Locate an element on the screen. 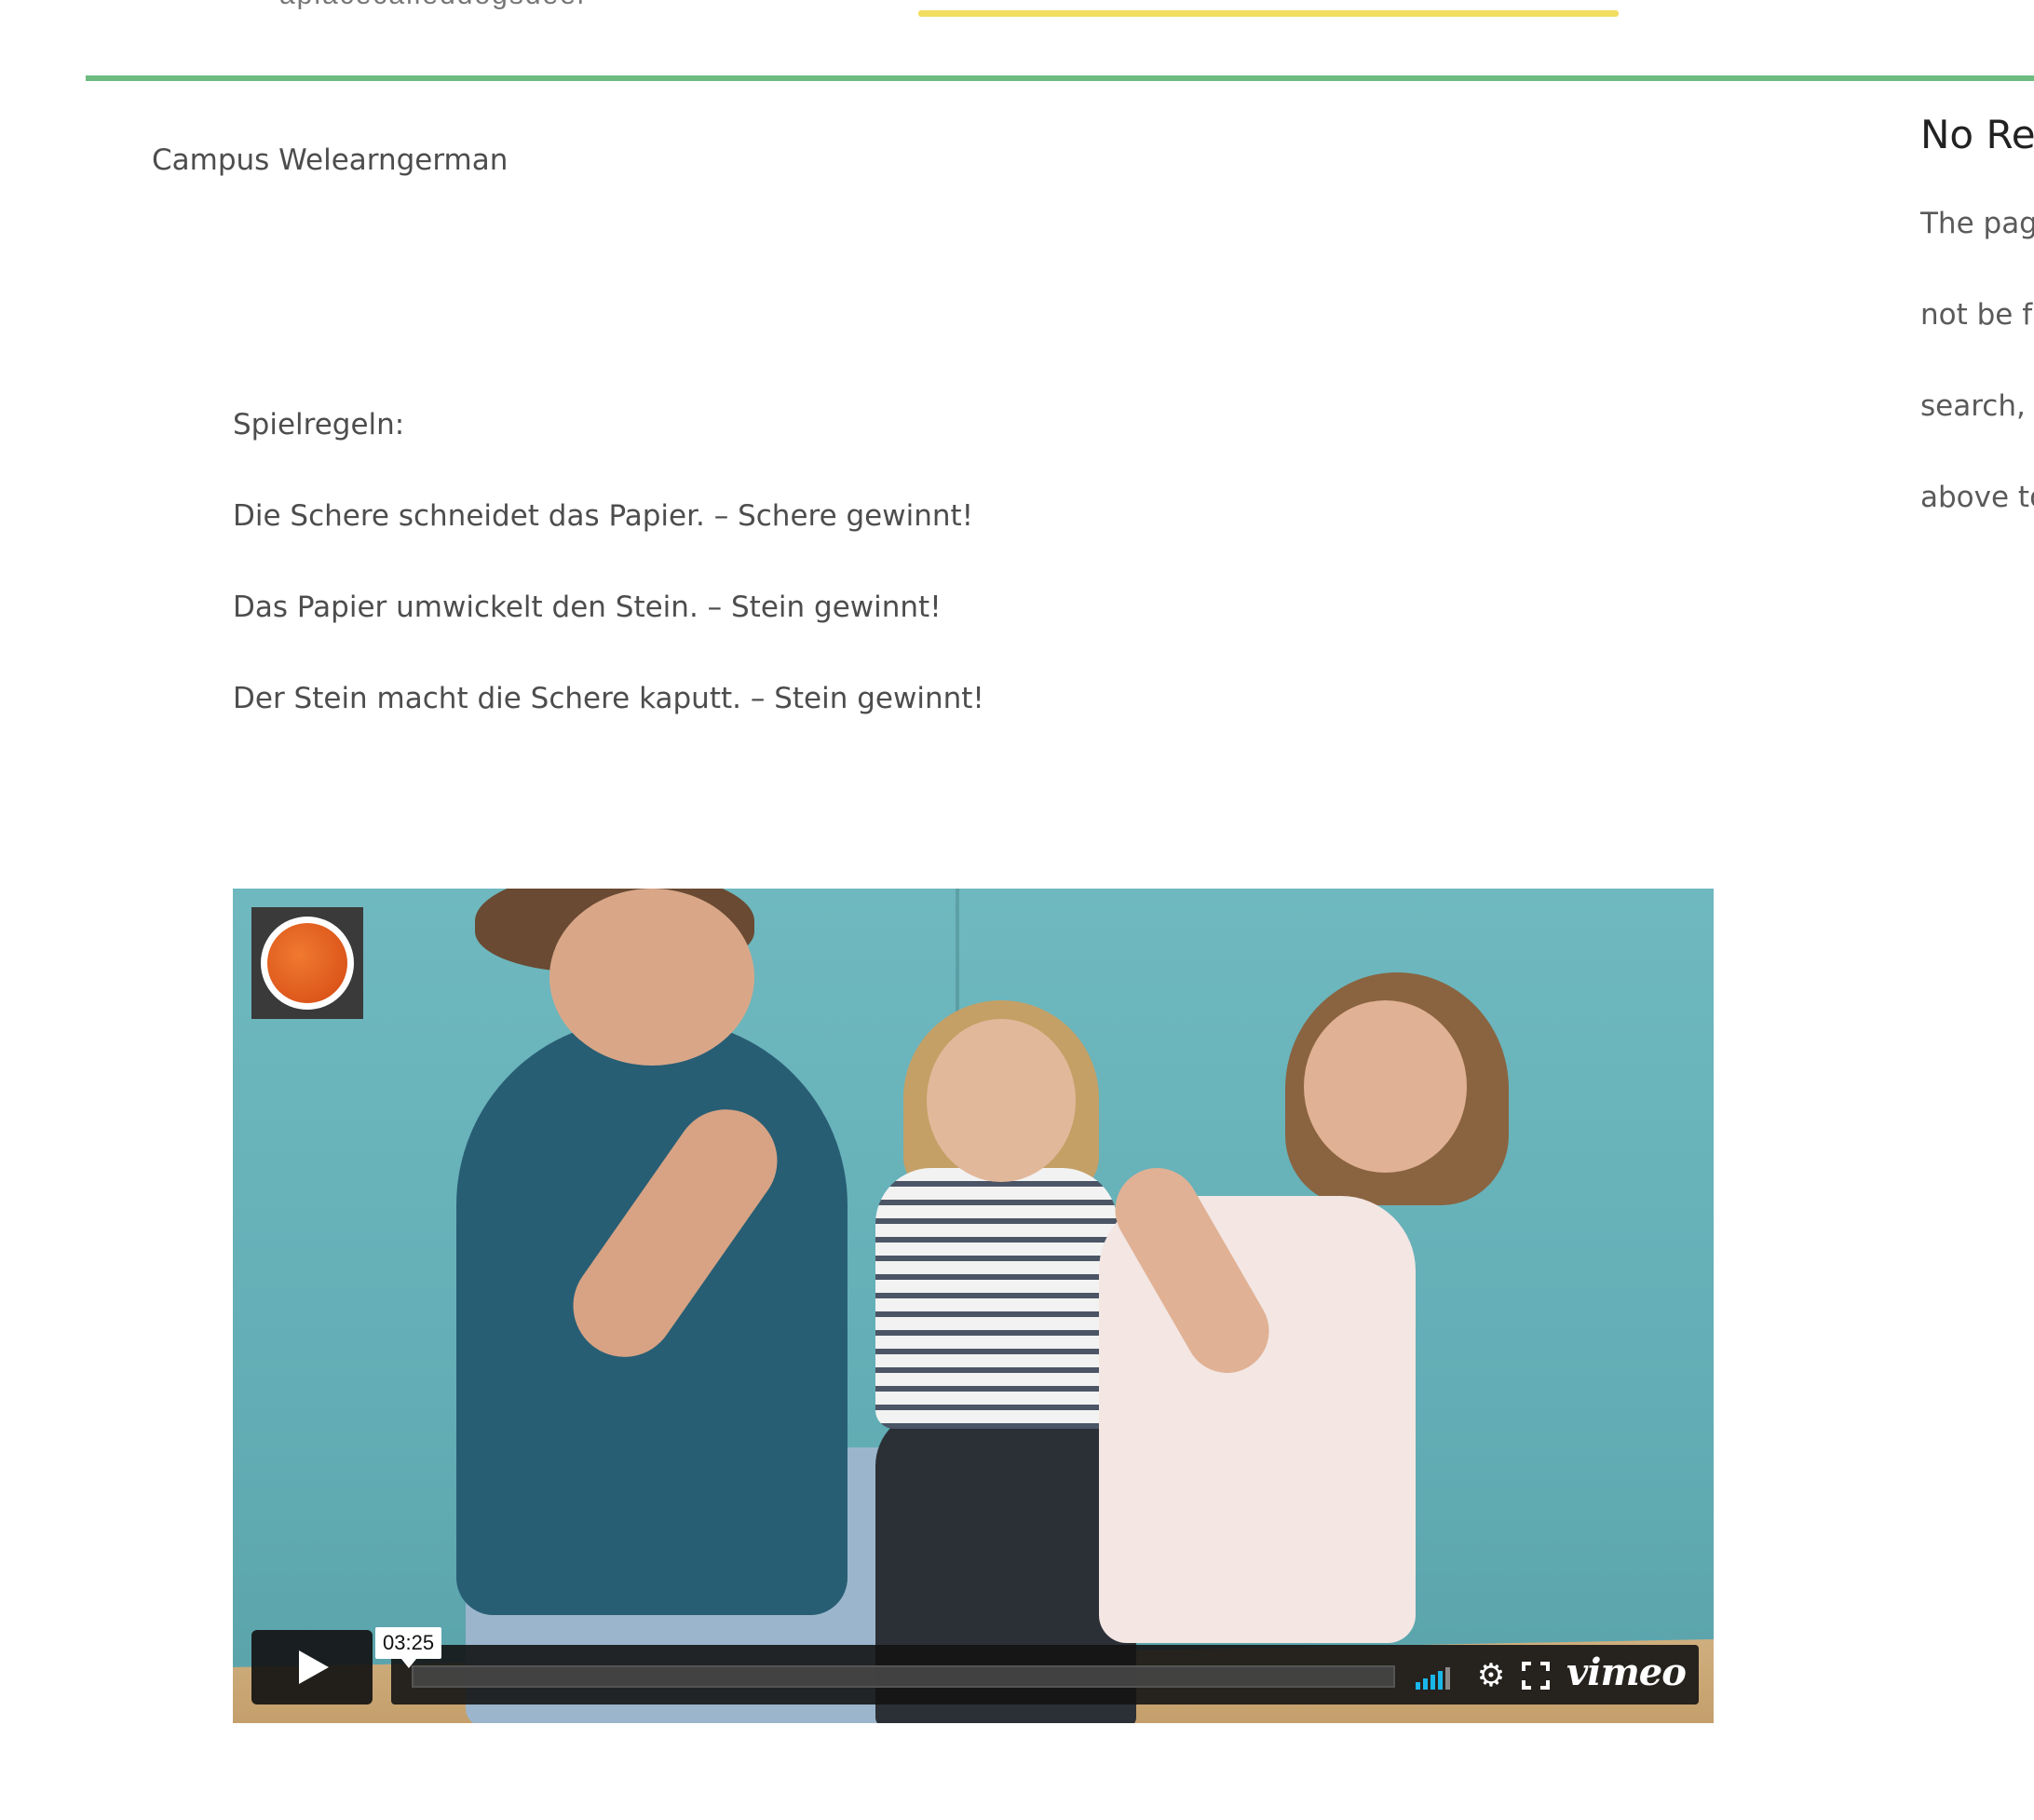 The height and width of the screenshot is (1820, 2034). settings-gear-icon: ⚙ is located at coordinates (1491, 1675).